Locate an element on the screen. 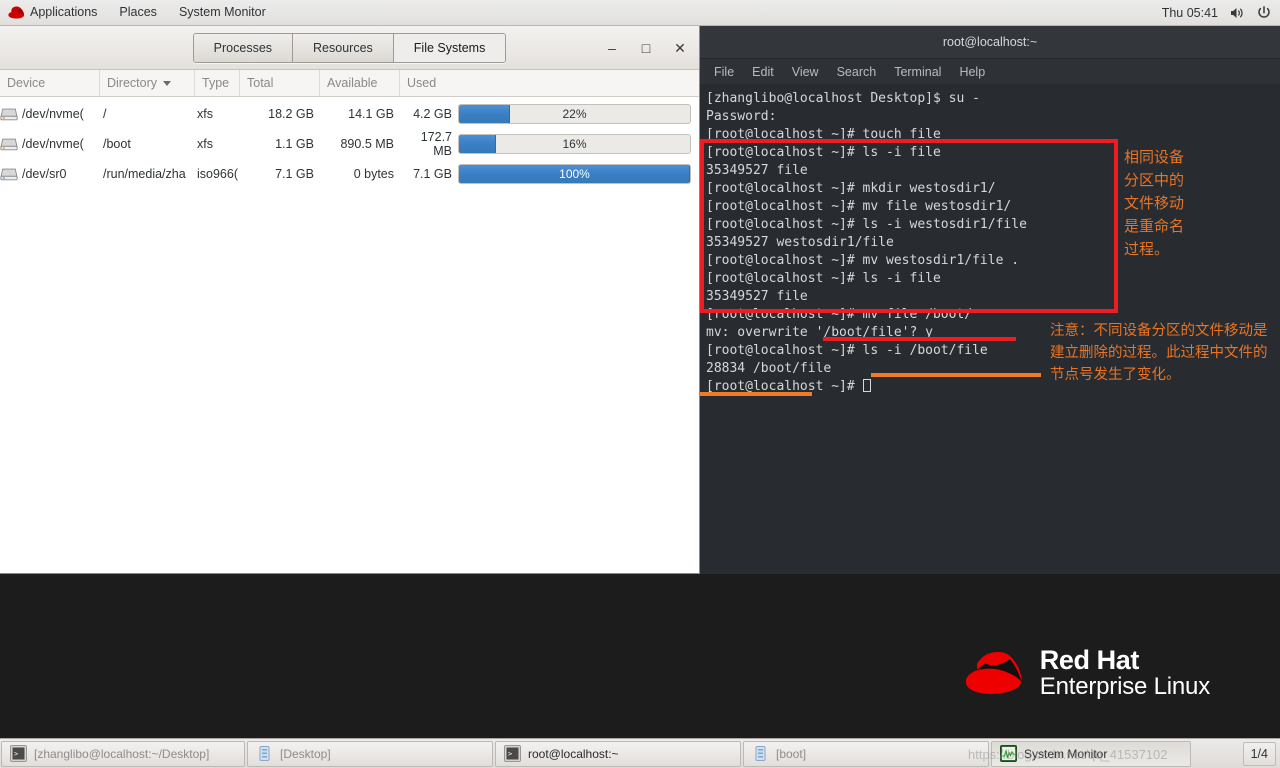  active-app-menu: System Monitor is located at coordinates (222, 12).